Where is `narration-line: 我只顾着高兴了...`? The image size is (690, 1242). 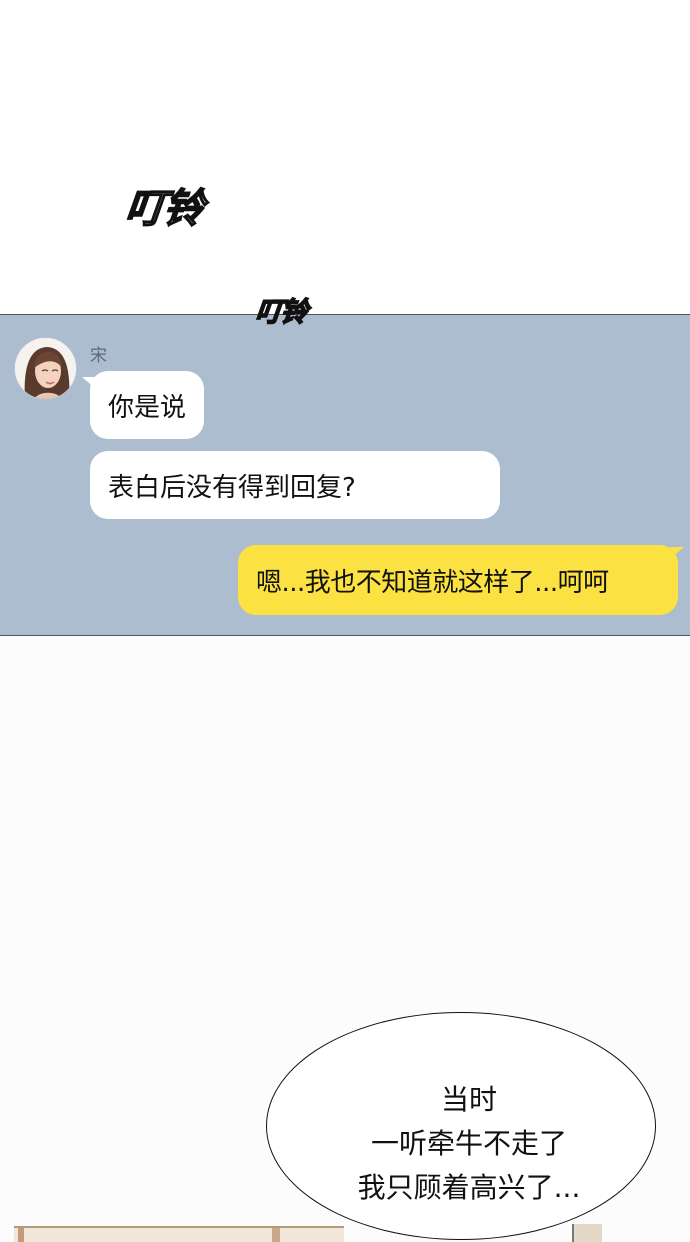 narration-line: 我只顾着高兴了... is located at coordinates (469, 1187).